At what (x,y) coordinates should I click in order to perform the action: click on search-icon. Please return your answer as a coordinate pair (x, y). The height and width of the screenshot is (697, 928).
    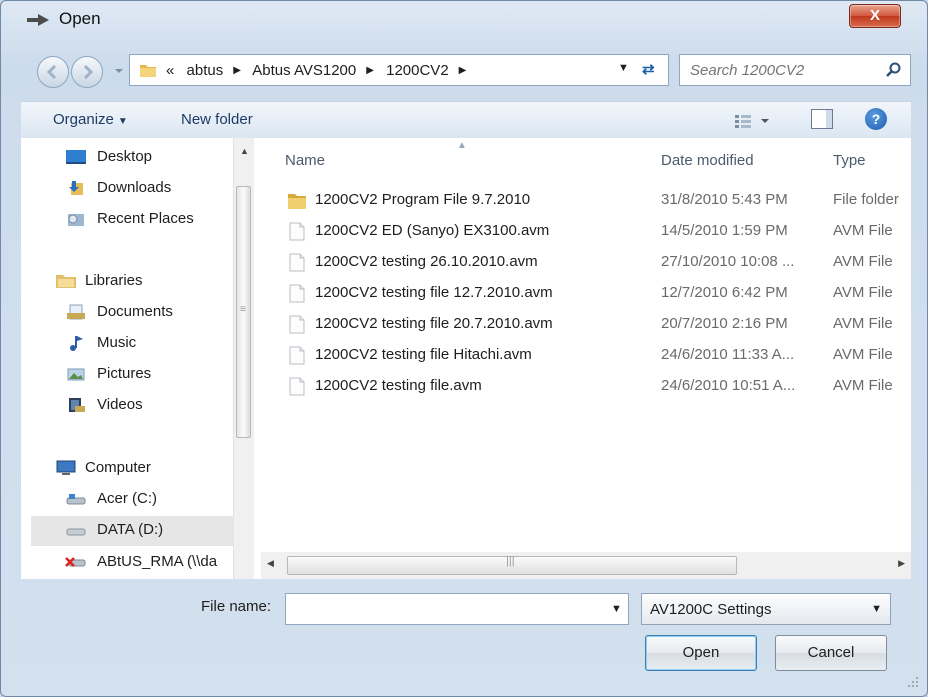
    Looking at the image, I should click on (894, 70).